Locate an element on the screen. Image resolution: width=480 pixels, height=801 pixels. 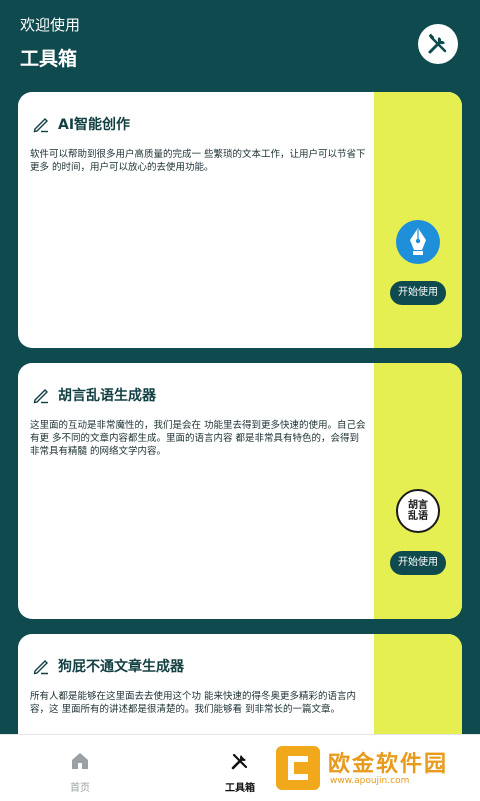
card-title: 狗屁不通文章生成器 is located at coordinates (121, 667).